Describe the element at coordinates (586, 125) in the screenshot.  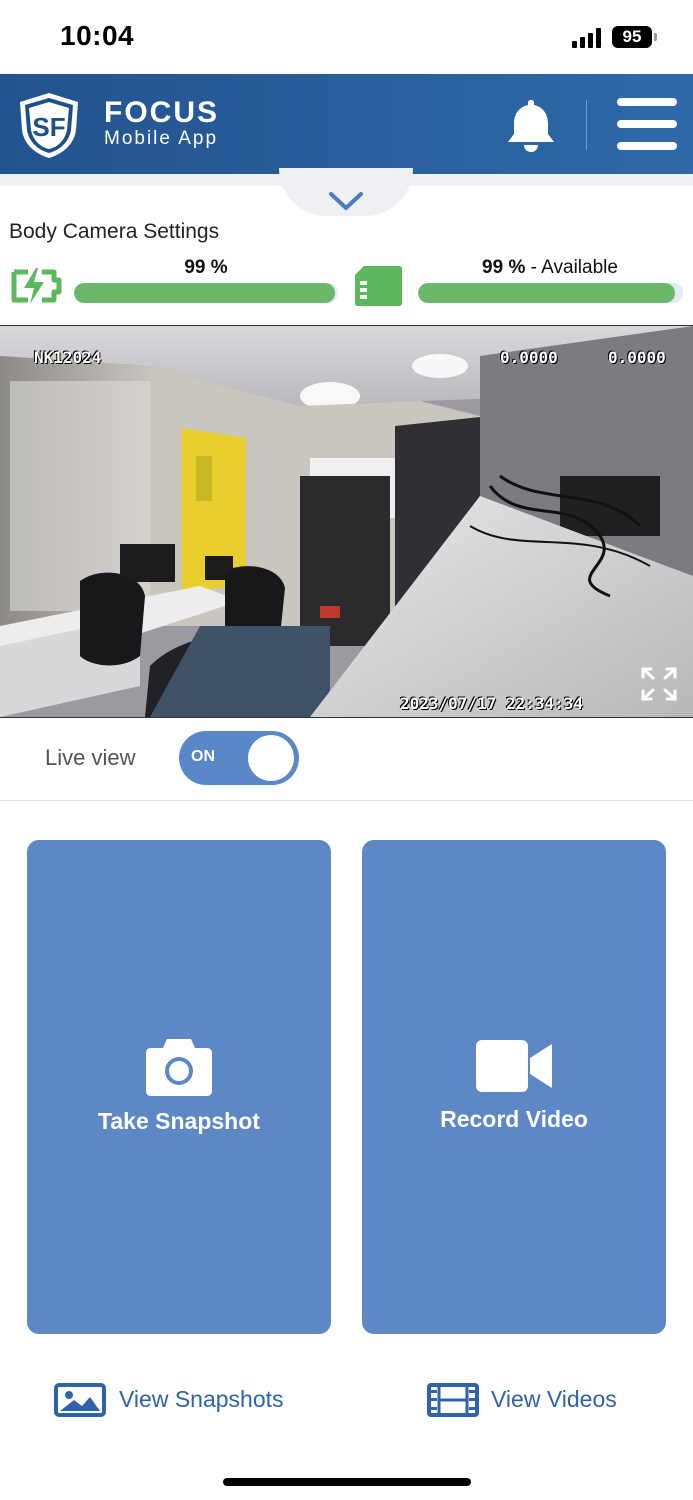
I see `header-divider` at that location.